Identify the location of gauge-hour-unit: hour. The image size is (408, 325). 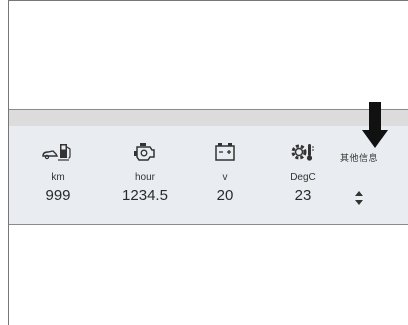
(144, 177).